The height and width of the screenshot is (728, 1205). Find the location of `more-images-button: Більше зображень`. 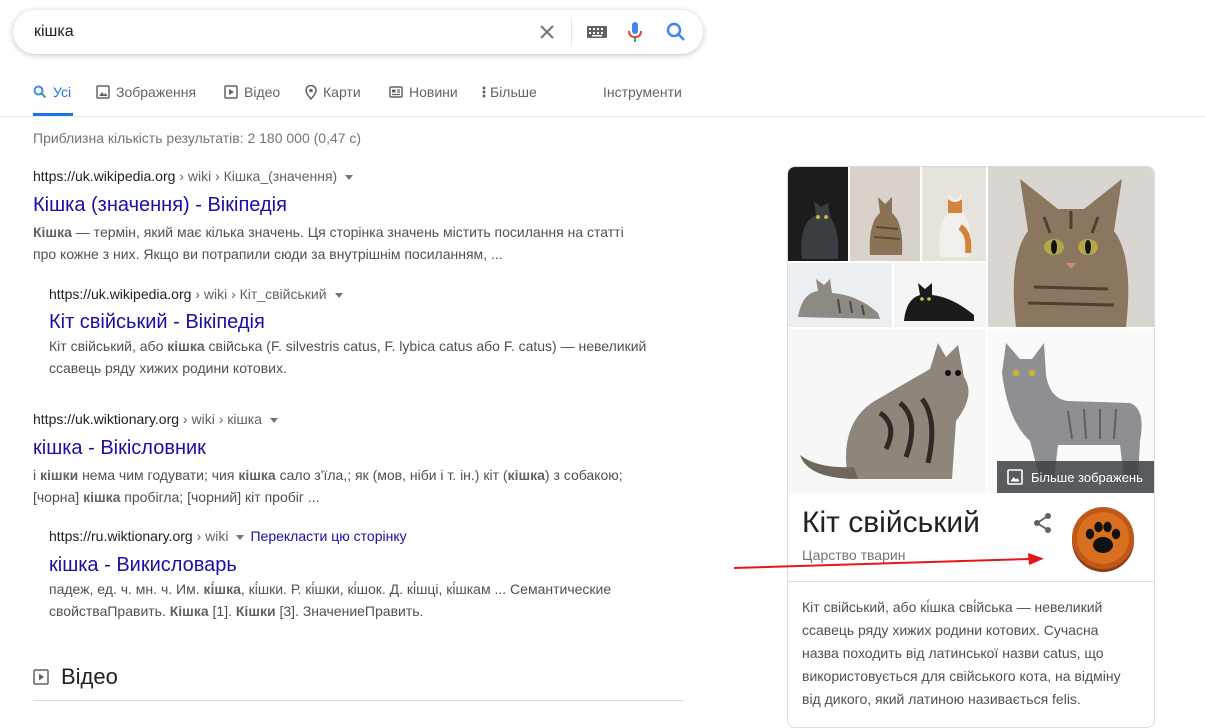

more-images-button: Більше зображень is located at coordinates (1075, 477).